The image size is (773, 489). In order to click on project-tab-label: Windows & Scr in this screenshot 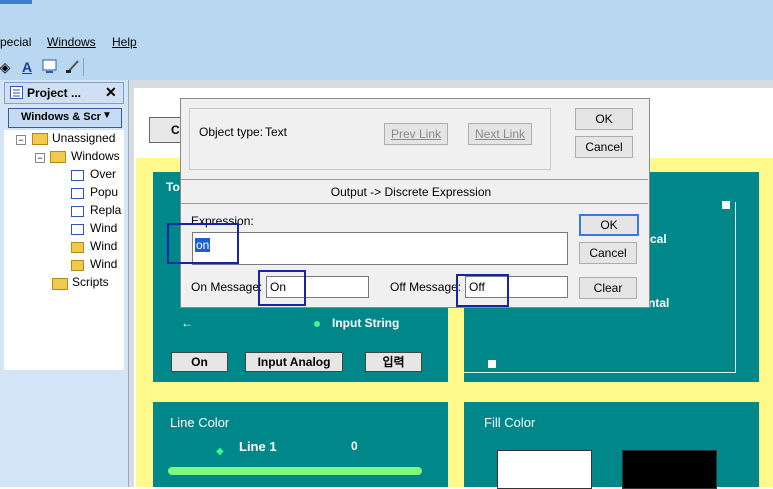, I will do `click(61, 117)`.